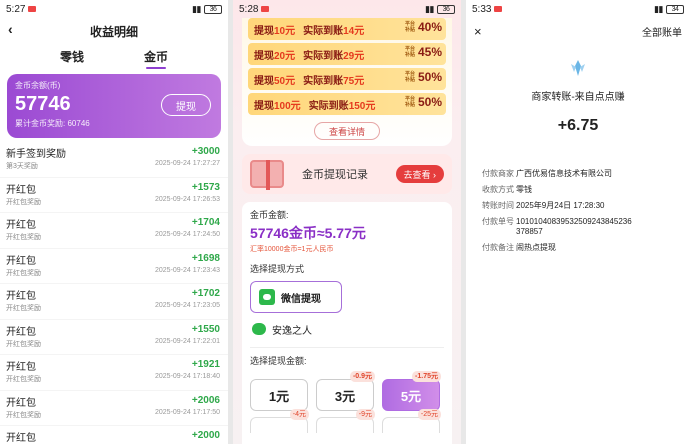 The width and height of the screenshot is (690, 444). I want to click on amount-option: 1元, so click(279, 395).